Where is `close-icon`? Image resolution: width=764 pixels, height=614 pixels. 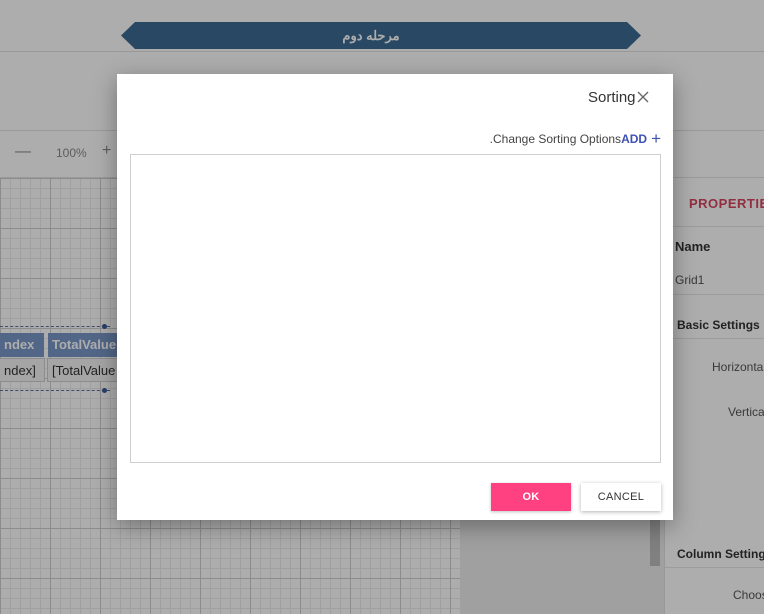 close-icon is located at coordinates (643, 97).